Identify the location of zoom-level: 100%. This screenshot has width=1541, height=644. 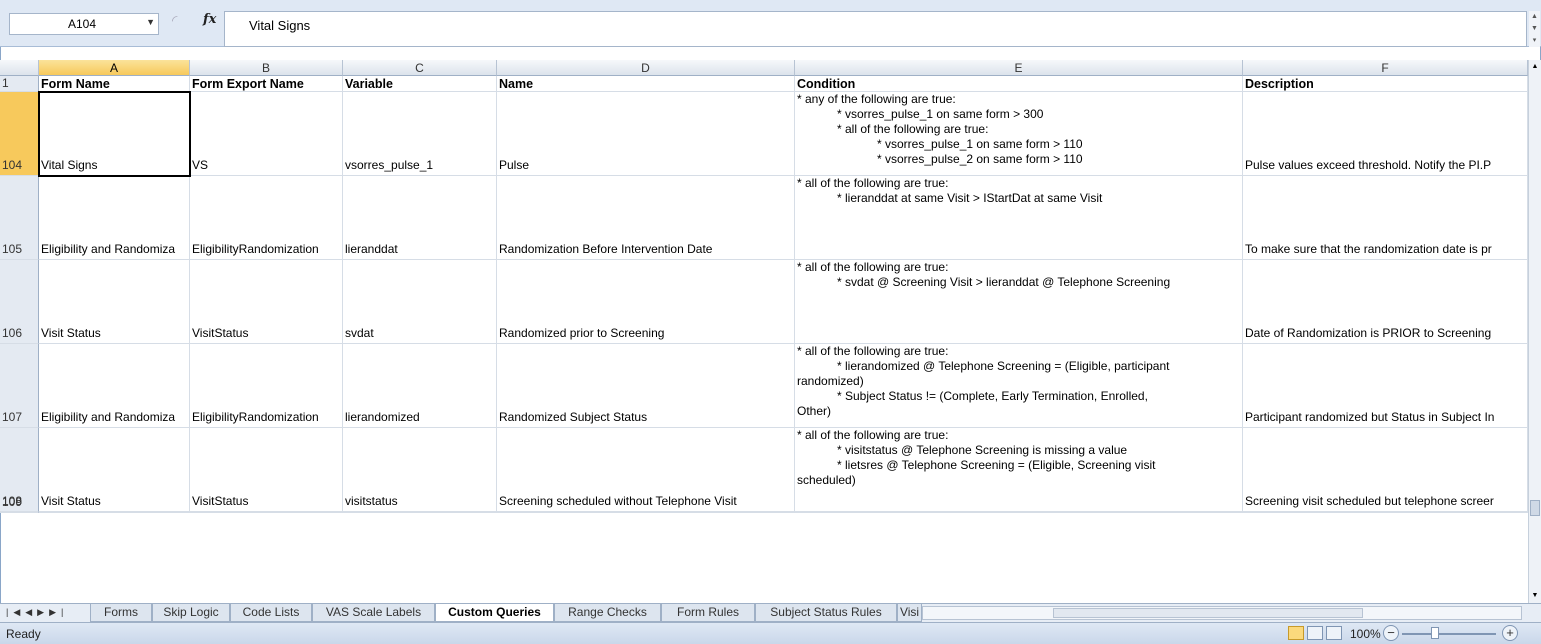
(1365, 634).